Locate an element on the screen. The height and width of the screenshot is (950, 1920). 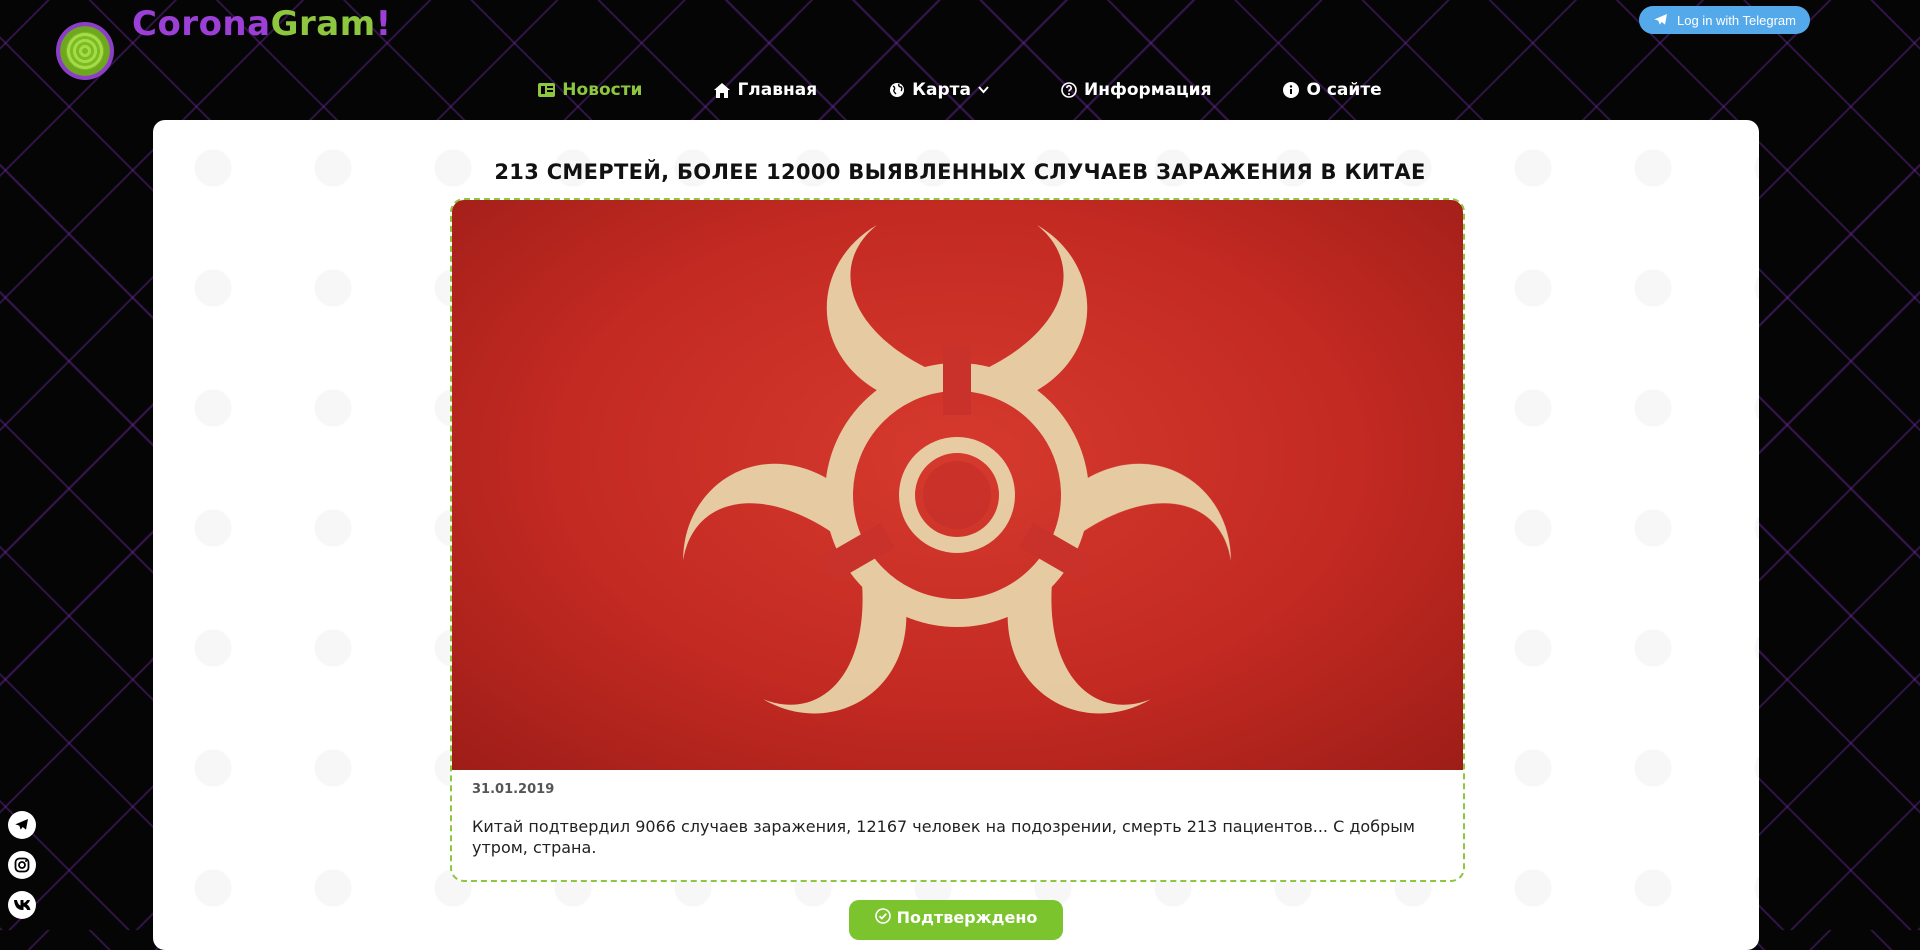
telegram-login-button: Log in with Telegram is located at coordinates (1724, 20).